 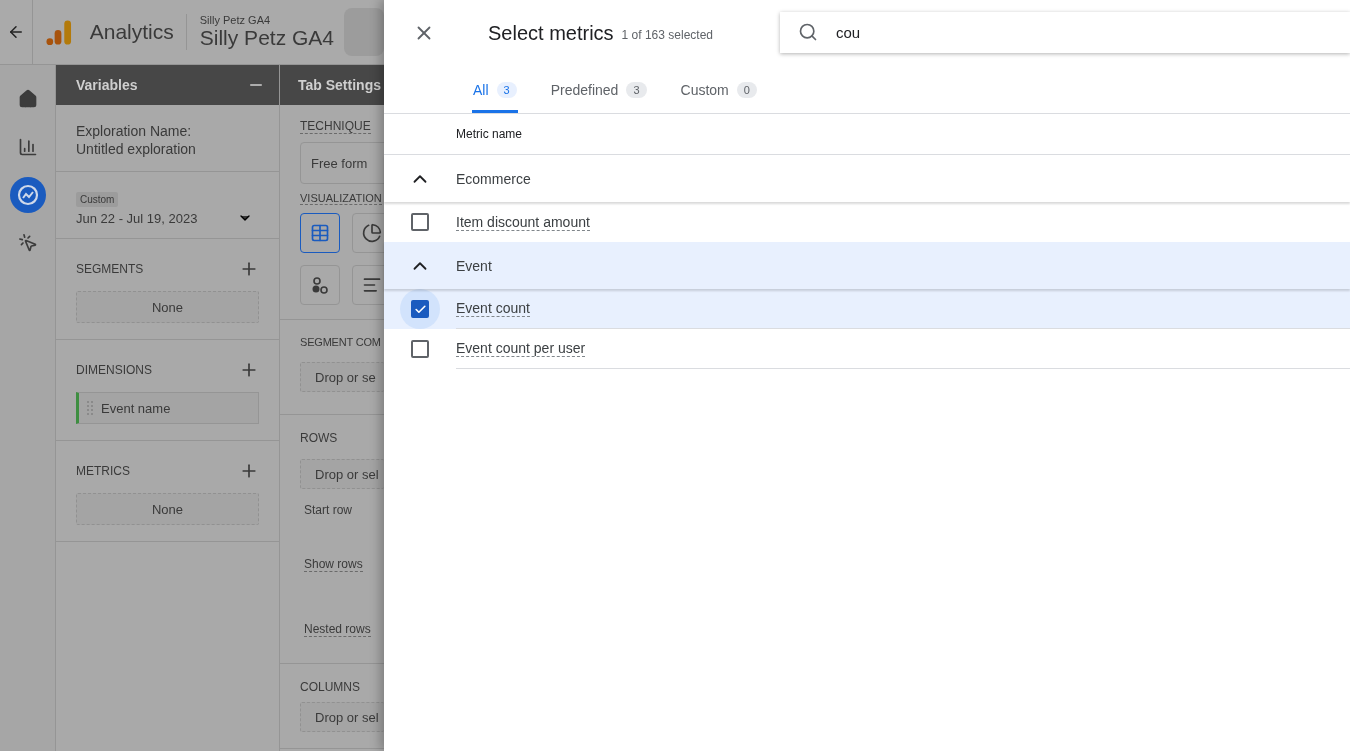 I want to click on donut-chart-icon, so click(x=372, y=233).